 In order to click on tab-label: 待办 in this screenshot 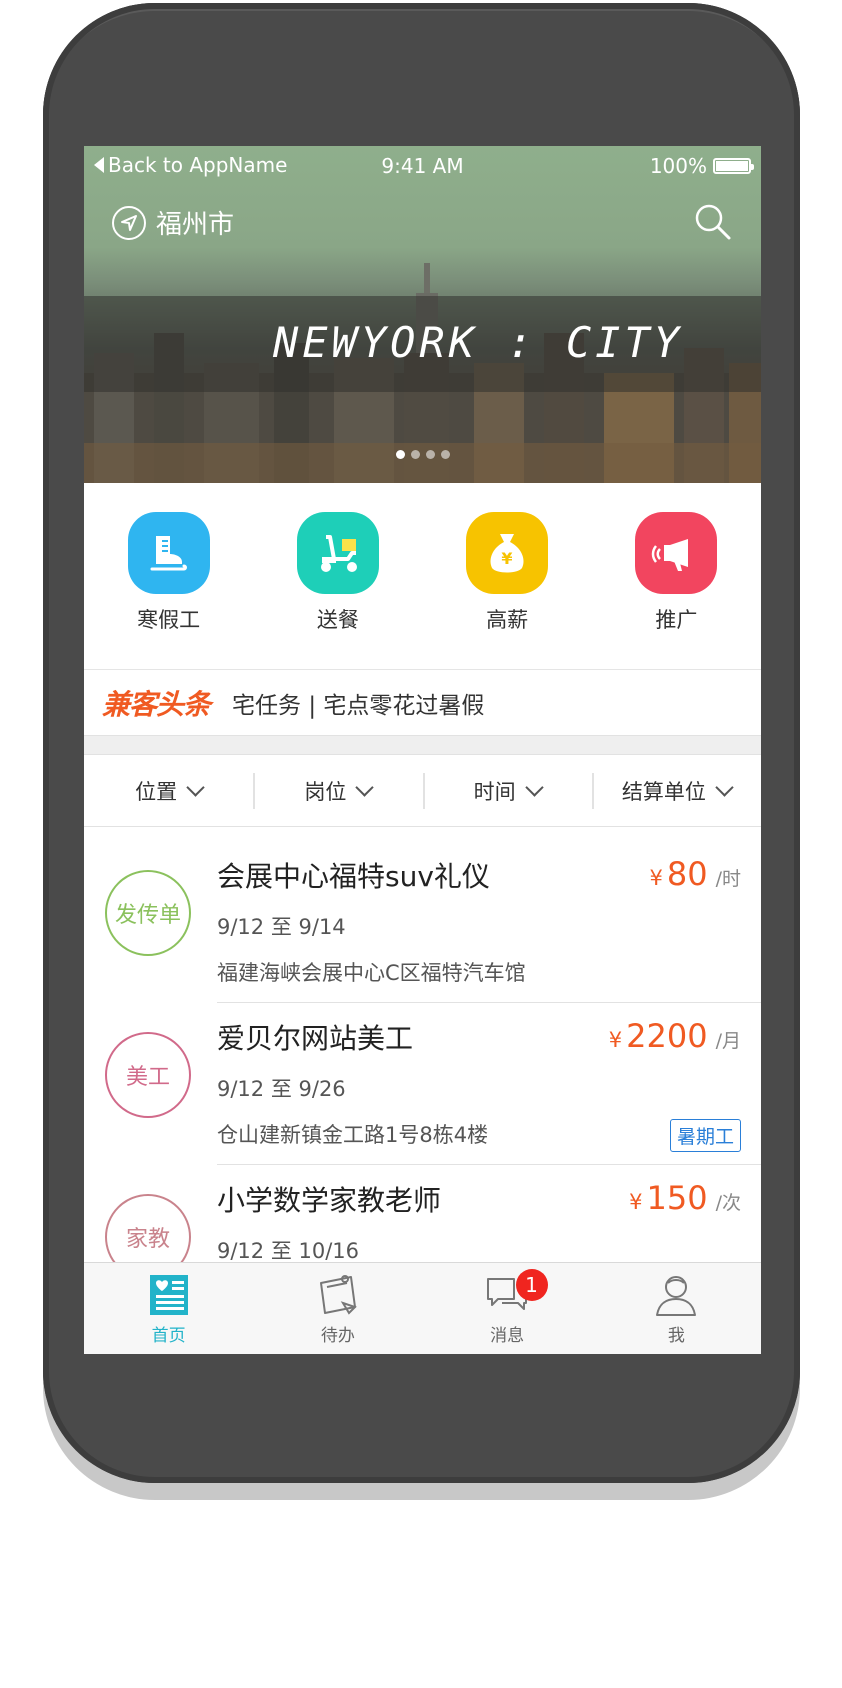, I will do `click(337, 1336)`.